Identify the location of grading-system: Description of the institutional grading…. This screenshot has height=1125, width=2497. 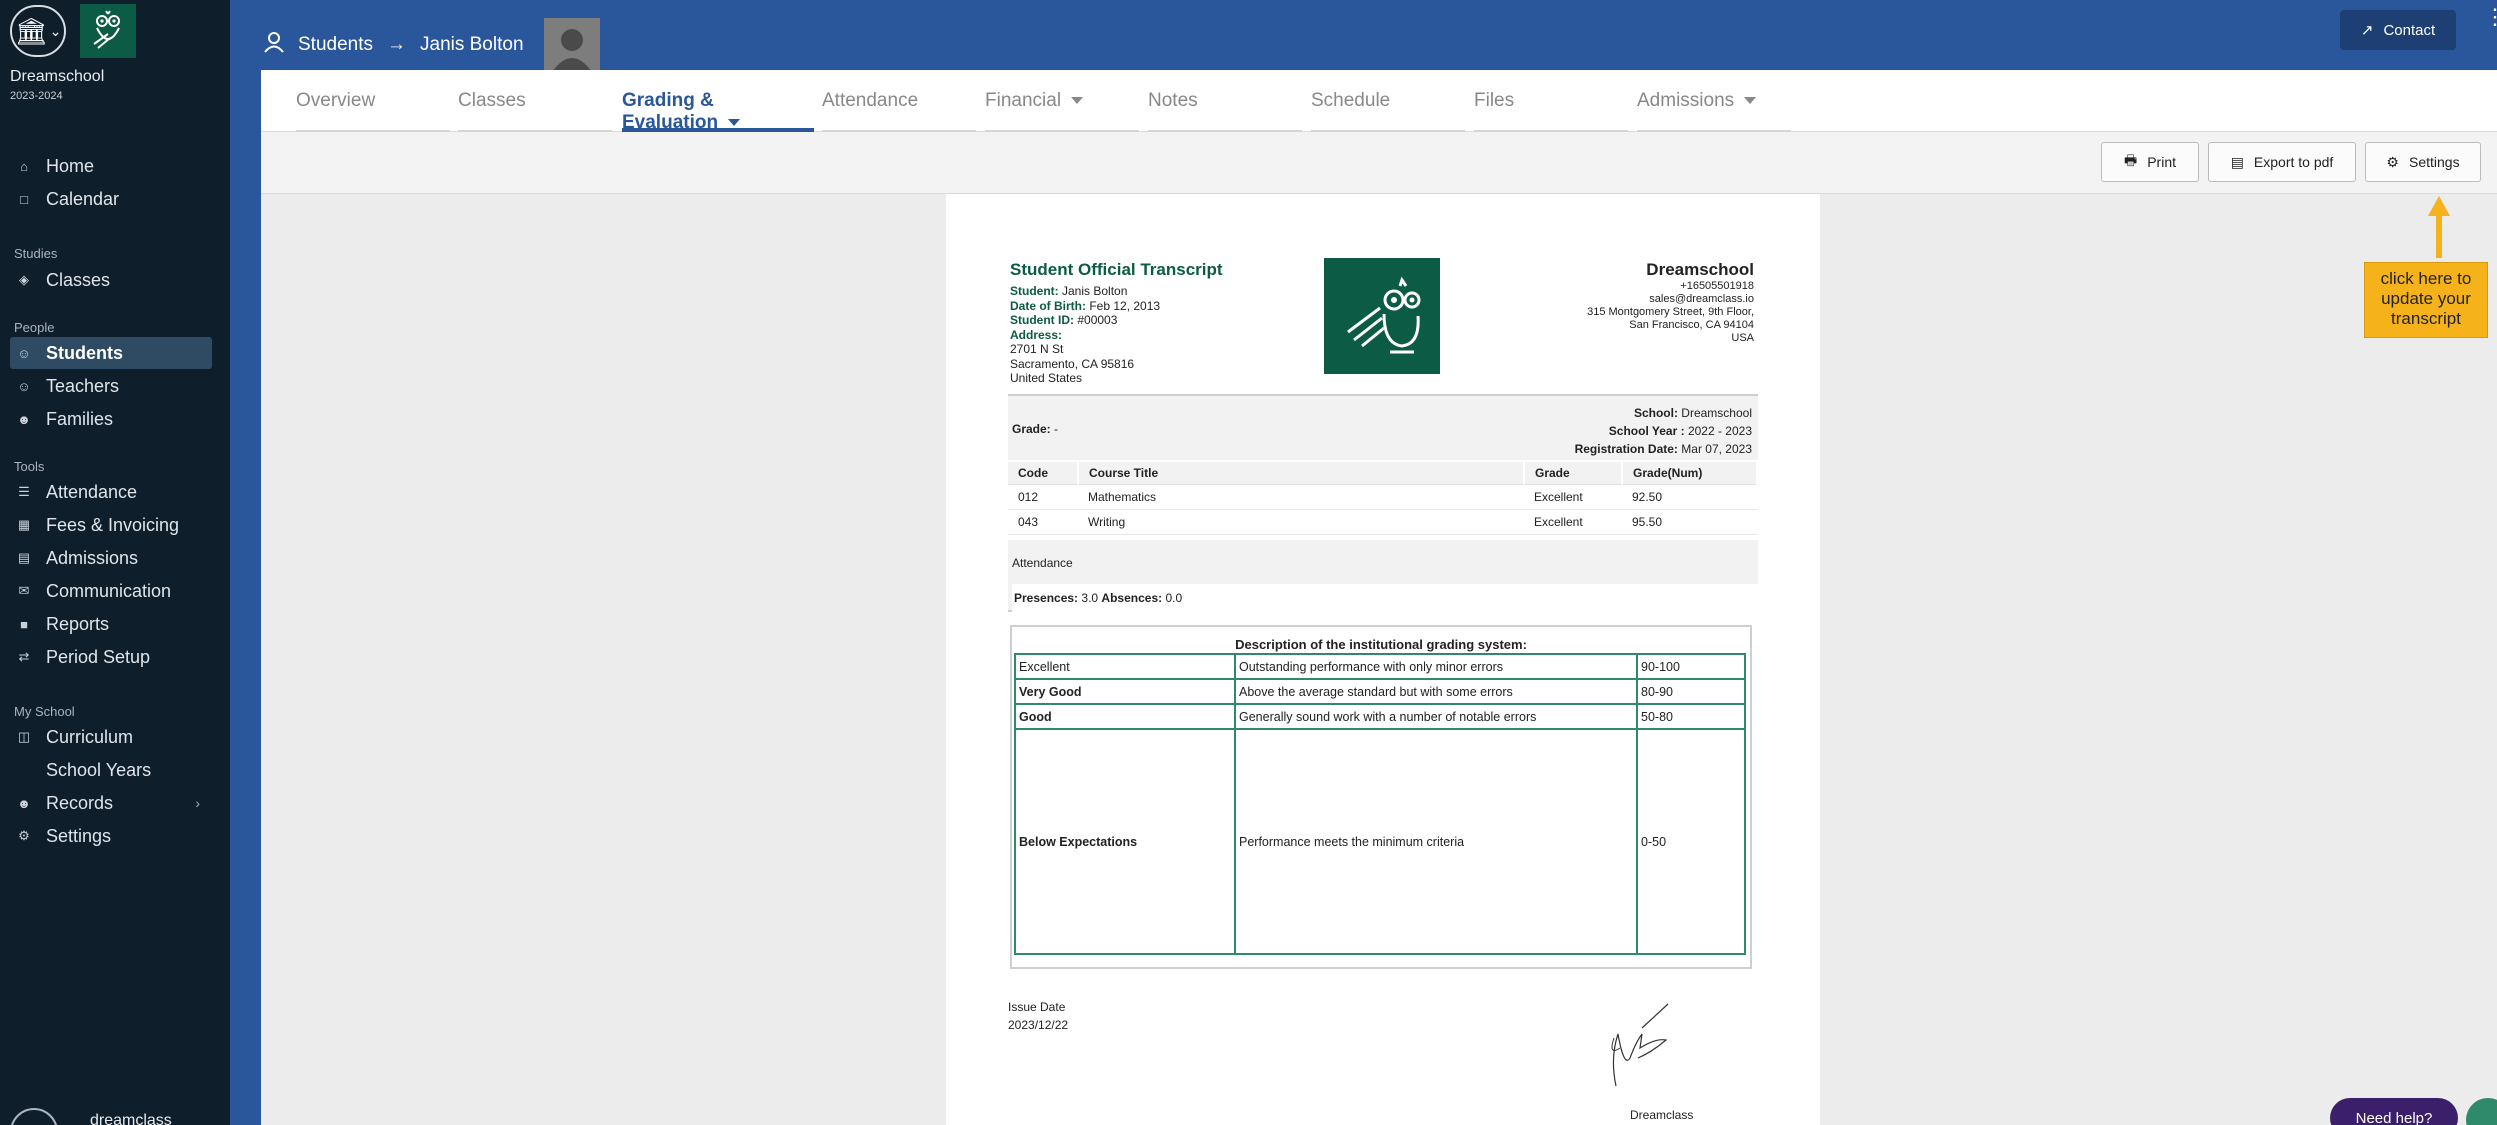
(1381, 797).